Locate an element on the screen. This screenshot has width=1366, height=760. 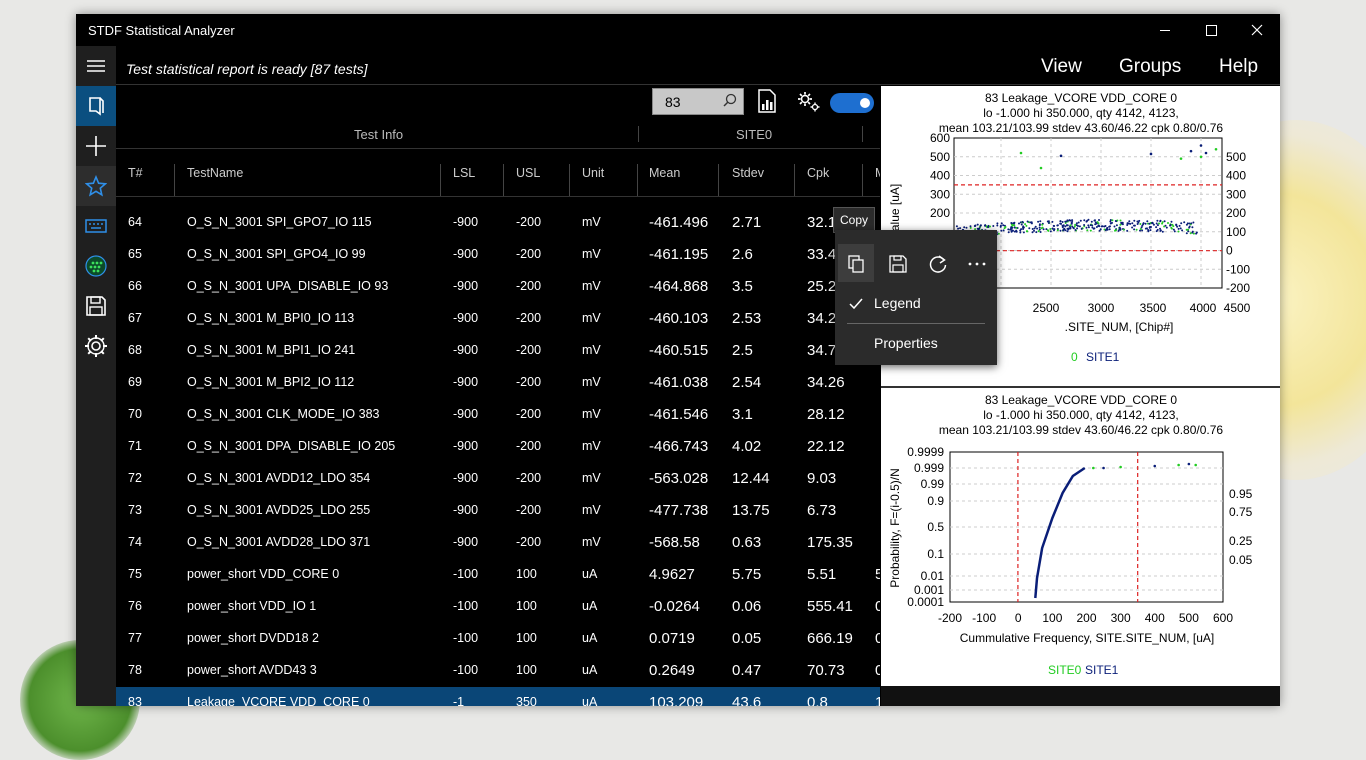
toolbar is located at coordinates (498, 102).